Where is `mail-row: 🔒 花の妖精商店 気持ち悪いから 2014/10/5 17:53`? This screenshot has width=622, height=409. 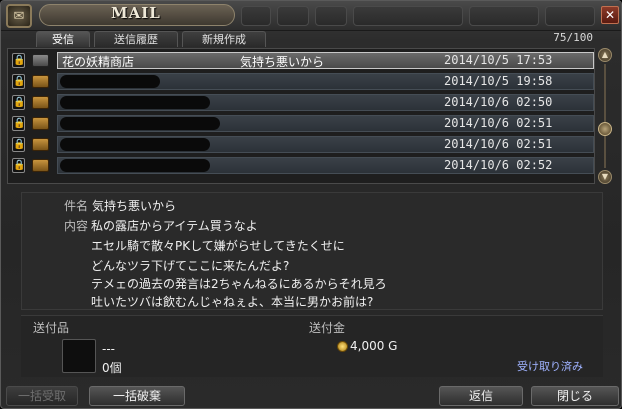 mail-row: 🔒 花の妖精商店 気持ち悪いから 2014/10/5 17:53 is located at coordinates (302, 60).